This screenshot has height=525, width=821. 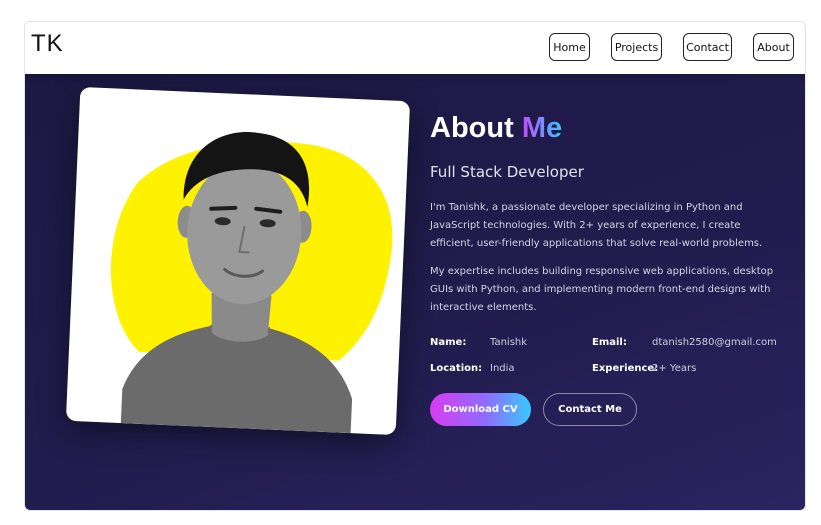 What do you see at coordinates (542, 128) in the screenshot?
I see `title-accent: Me` at bounding box center [542, 128].